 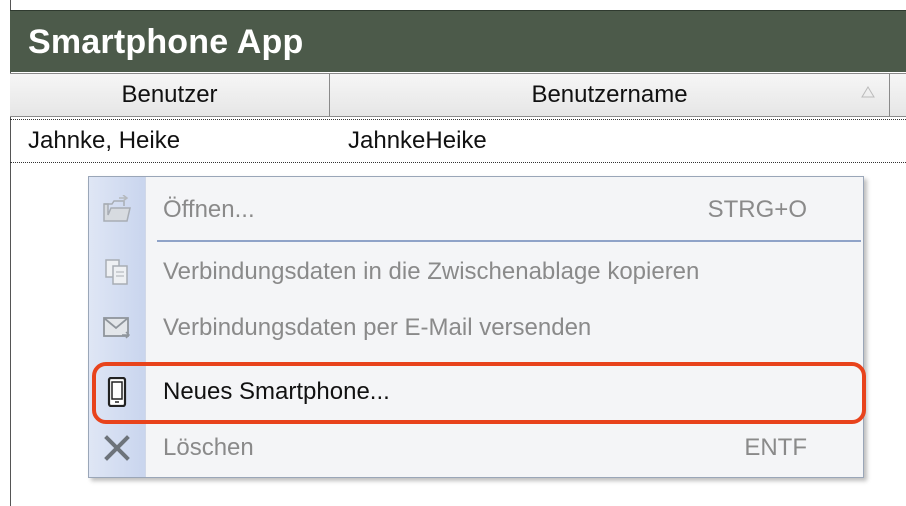 I want to click on table-row: Jahnke, Heike JahnkeHeike, so click(x=458, y=141).